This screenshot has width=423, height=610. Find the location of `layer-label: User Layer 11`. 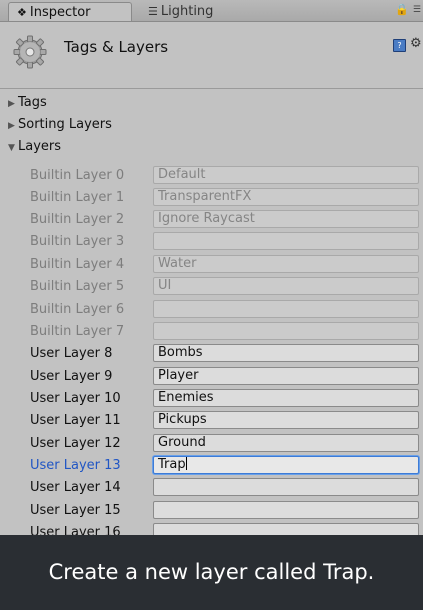

layer-label: User Layer 11 is located at coordinates (75, 420).